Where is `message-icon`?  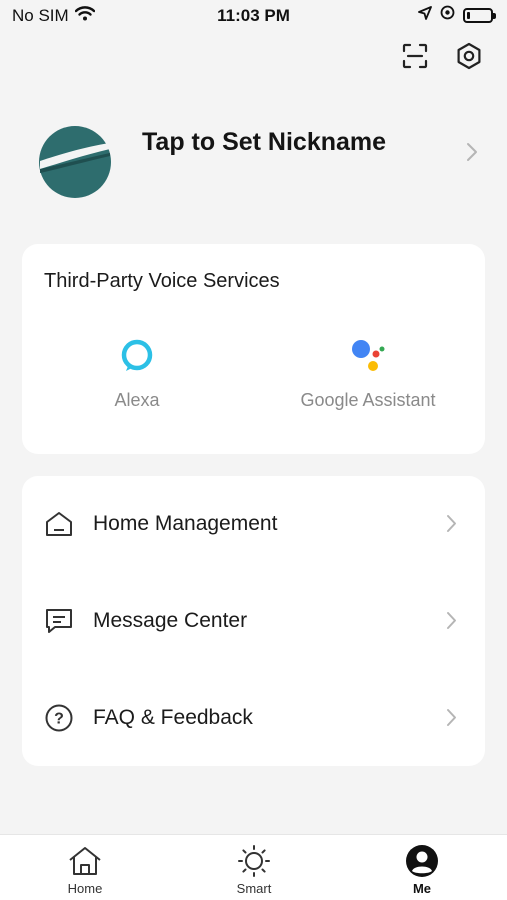
message-icon is located at coordinates (59, 621).